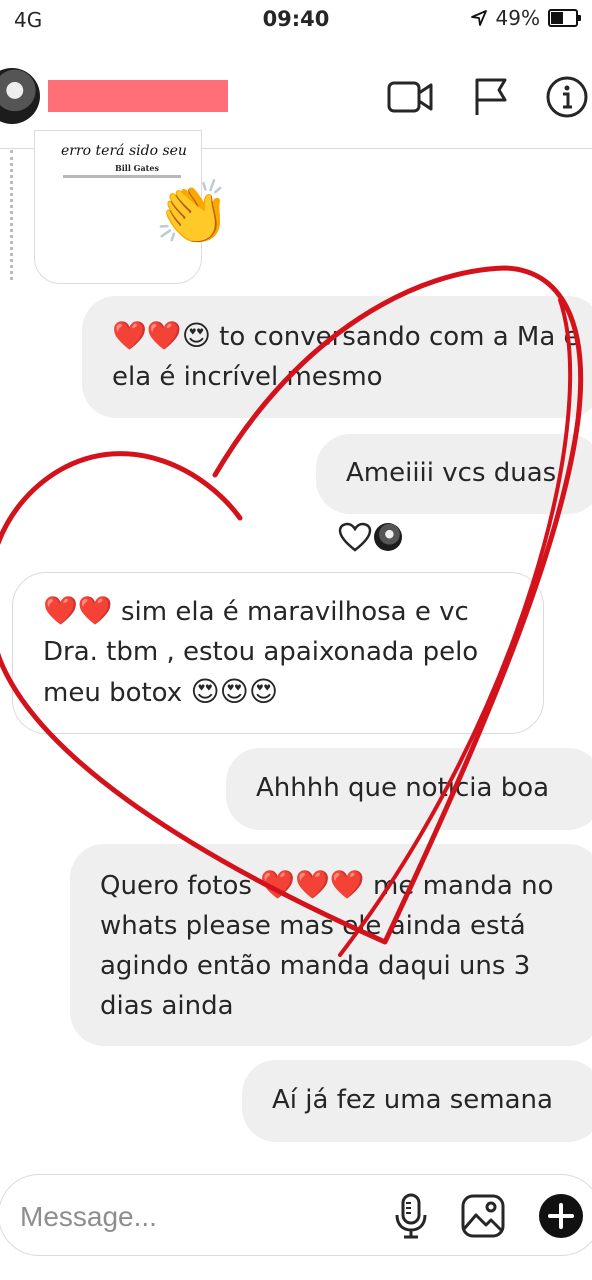 The height and width of the screenshot is (1280, 592). I want to click on hearts-emoji: ❤️❤️😍, so click(161, 335).